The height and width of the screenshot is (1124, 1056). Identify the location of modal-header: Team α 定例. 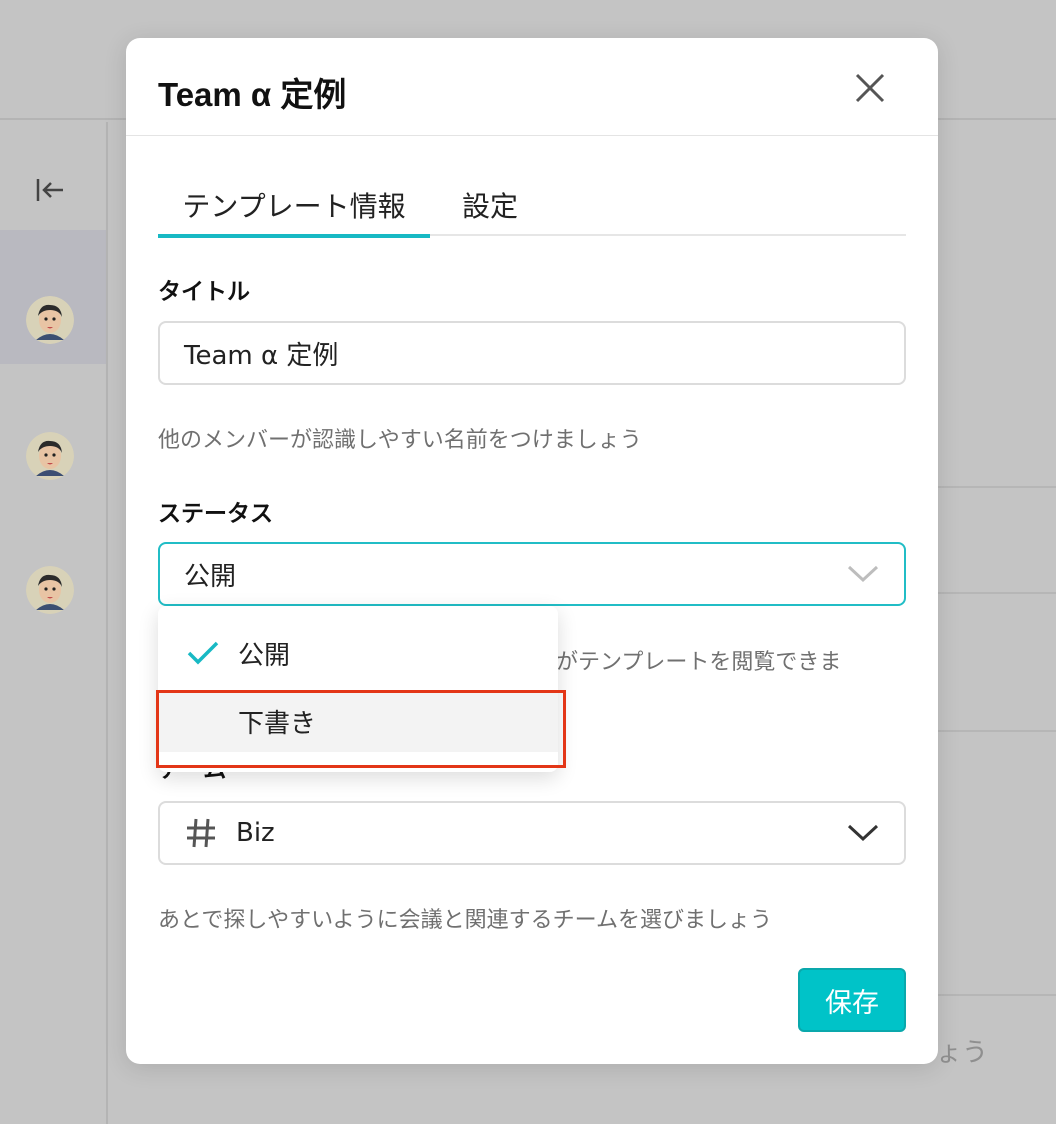
(532, 87).